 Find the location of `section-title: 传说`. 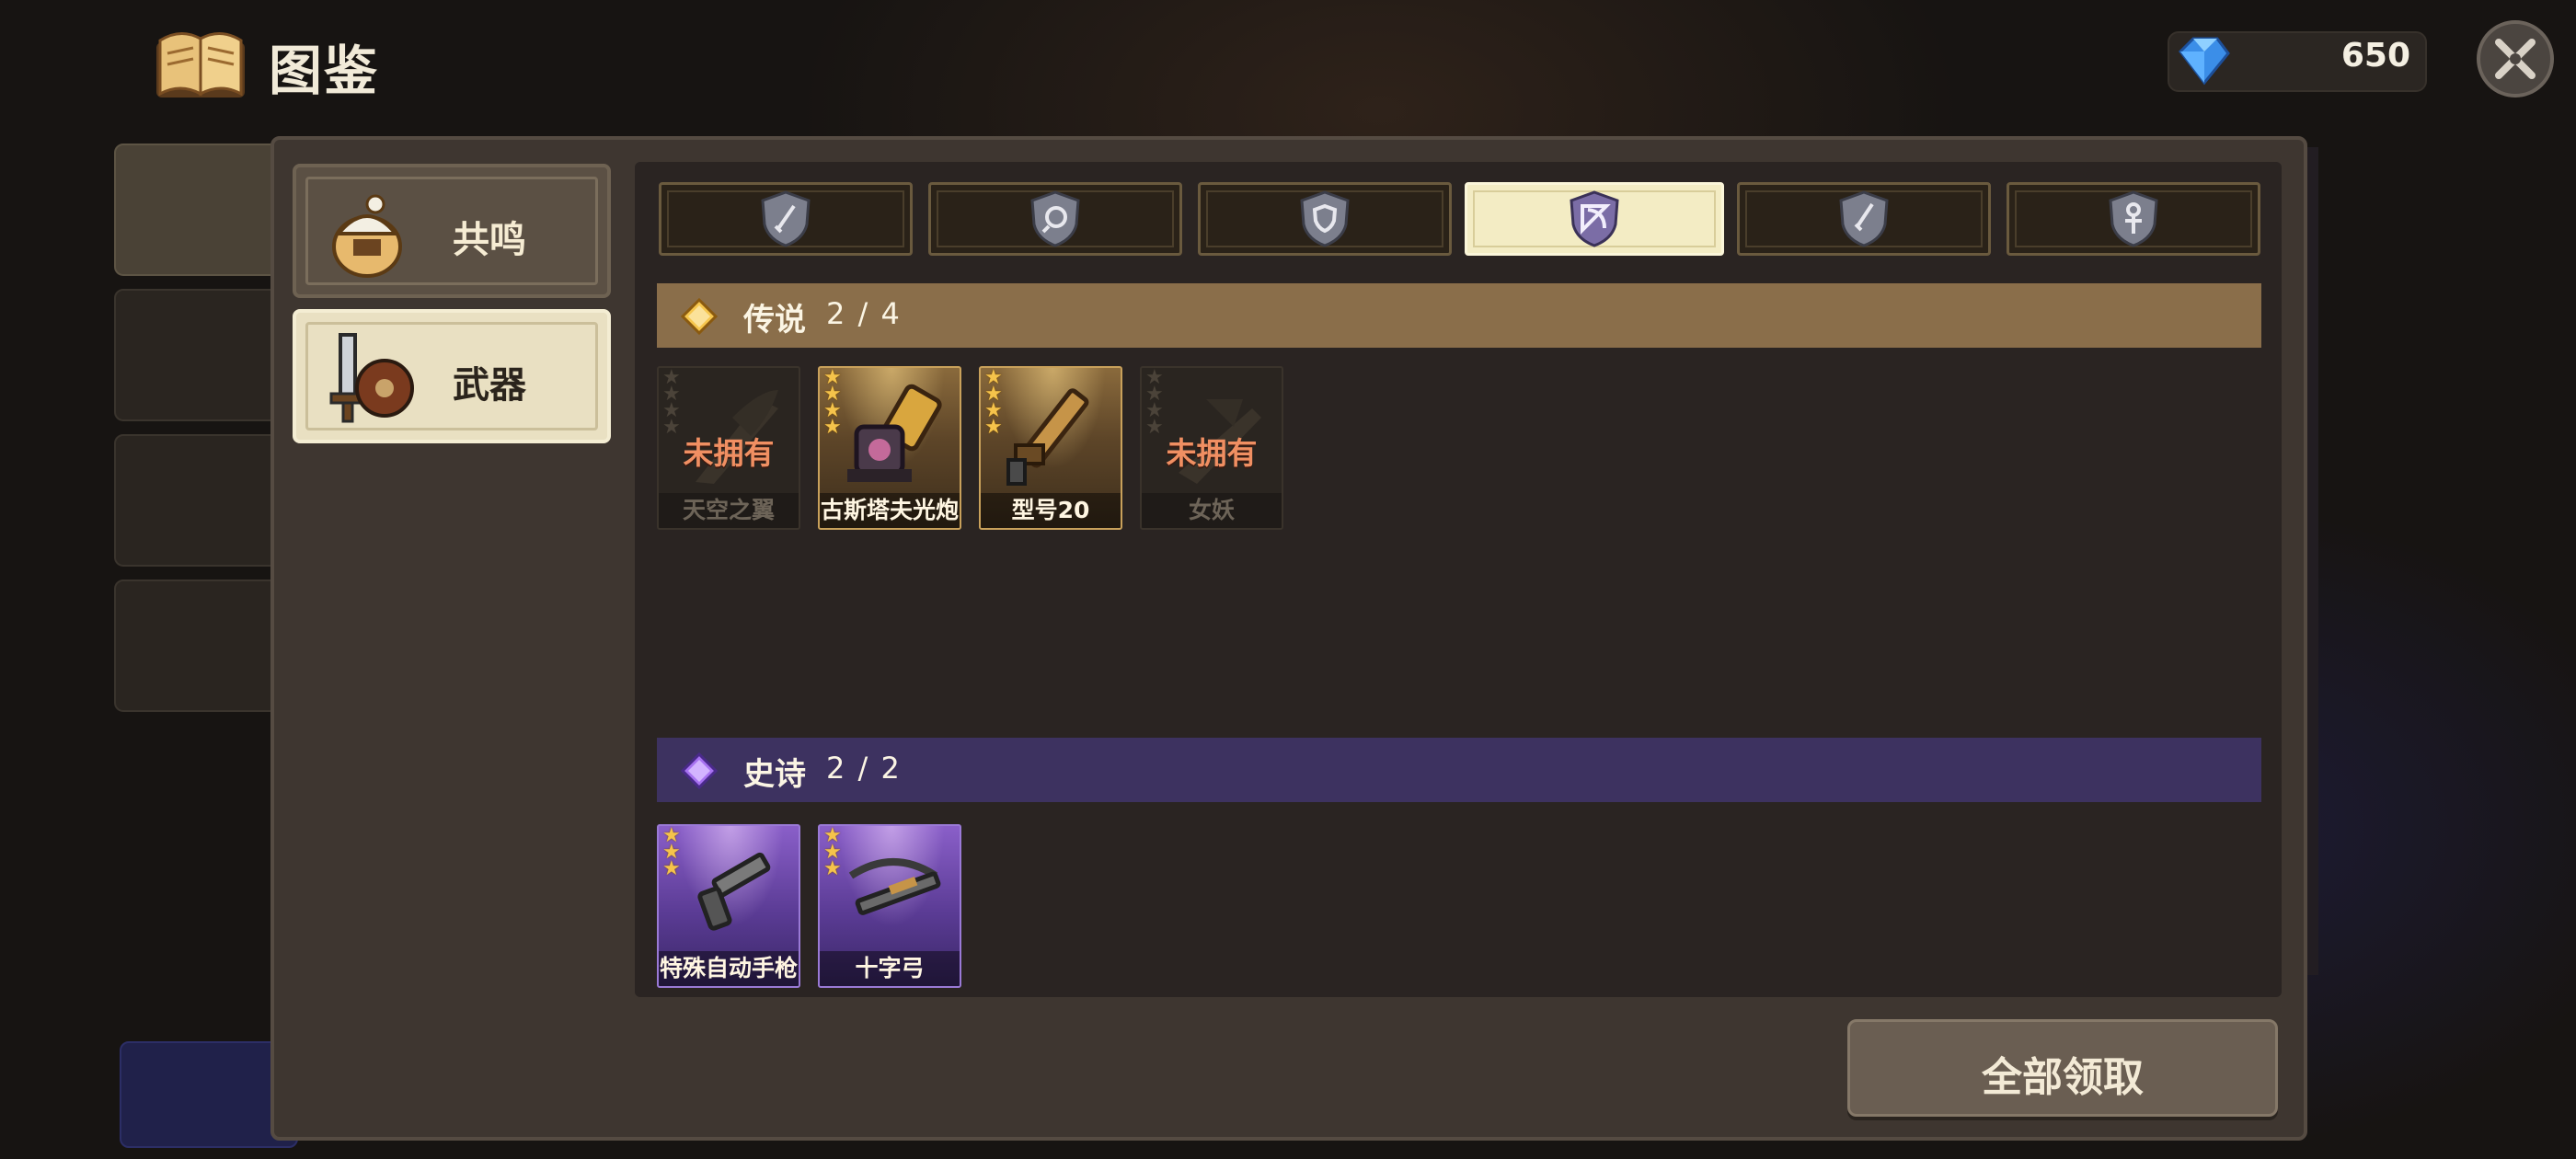

section-title: 传说 is located at coordinates (774, 320).